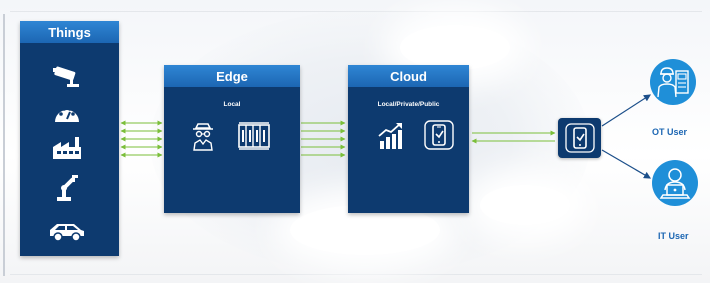  I want to click on it-user-avatar, so click(675, 183).